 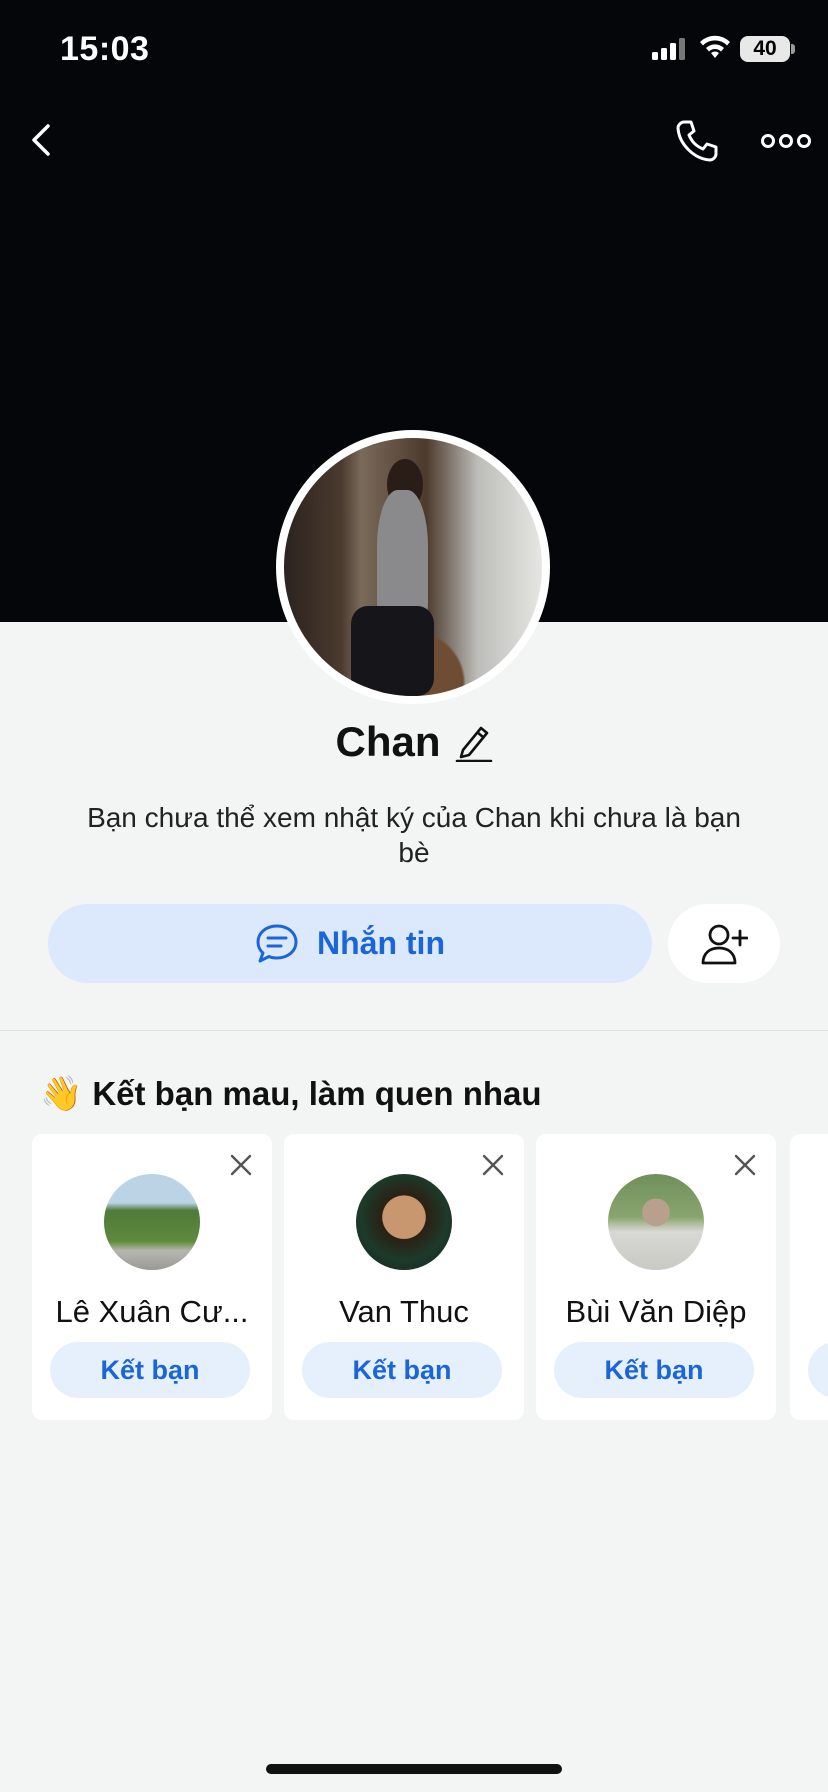 I want to click on chat-icon, so click(x=277, y=943).